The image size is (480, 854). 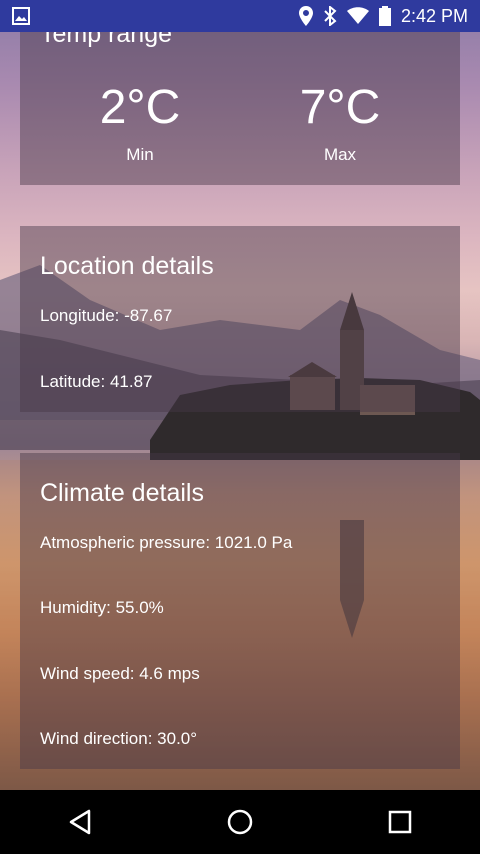 I want to click on temp-max-label: Max, so click(x=340, y=154).